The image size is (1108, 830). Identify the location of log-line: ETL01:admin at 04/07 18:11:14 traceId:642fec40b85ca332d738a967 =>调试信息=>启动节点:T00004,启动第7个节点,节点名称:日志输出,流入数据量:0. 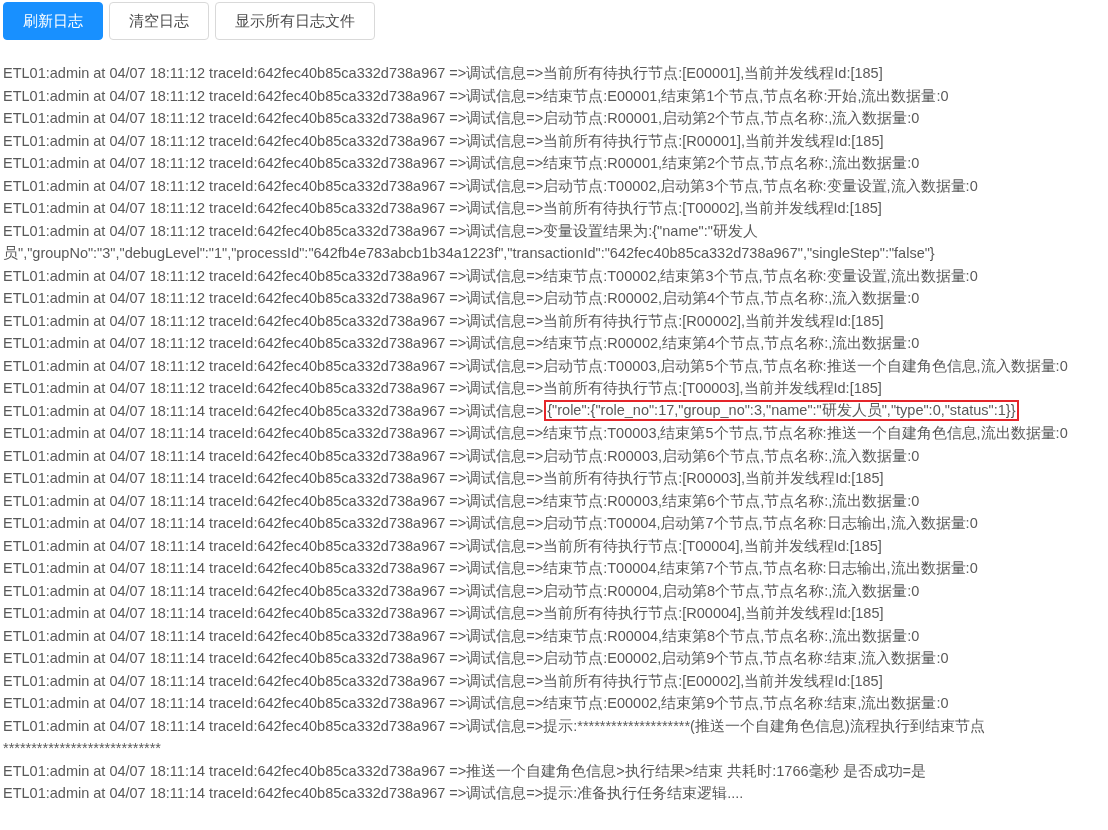
(491, 523).